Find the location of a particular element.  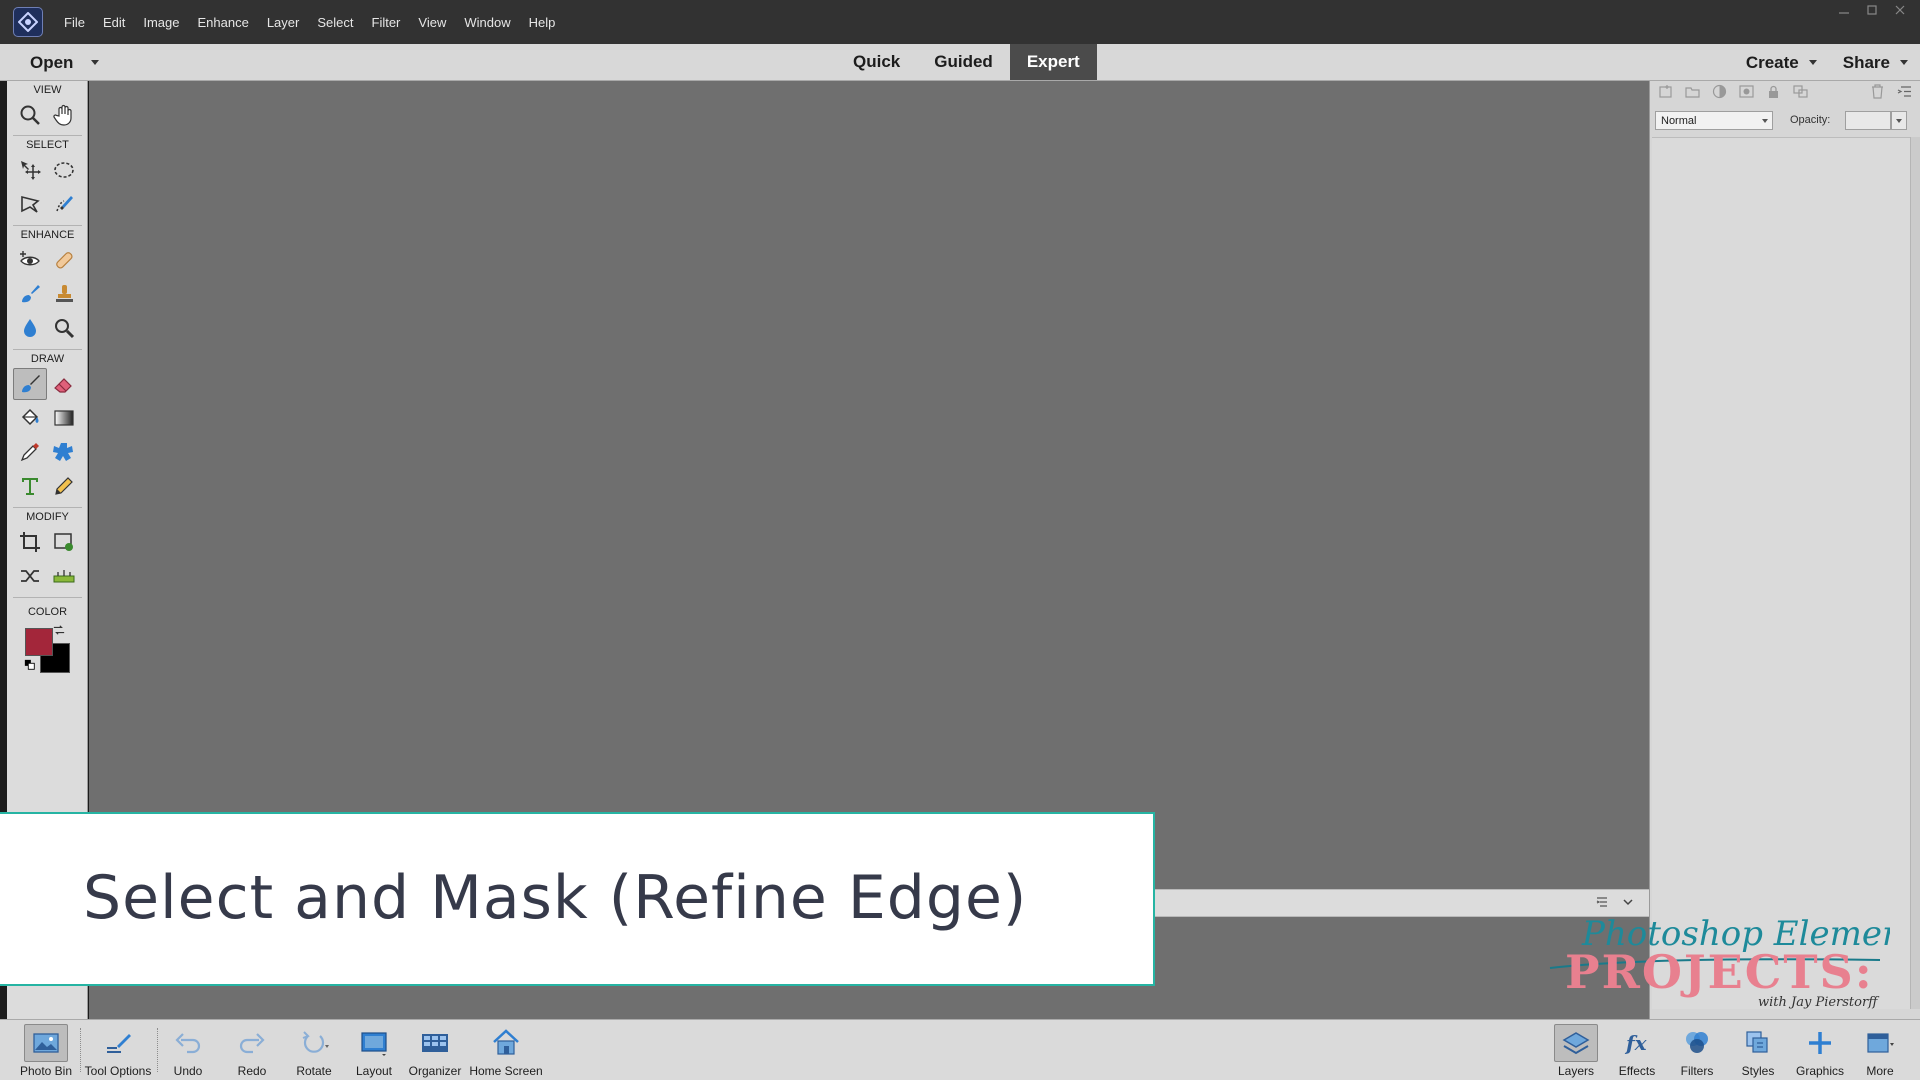

default-colors-icon is located at coordinates (30, 665).